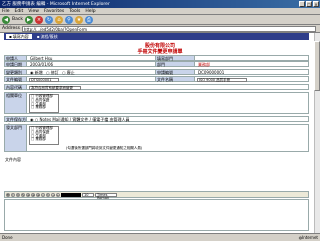 Image resolution: width=320 pixels, height=241 pixels. I want to click on tab-content-label: 填寫內容, so click(20, 36).